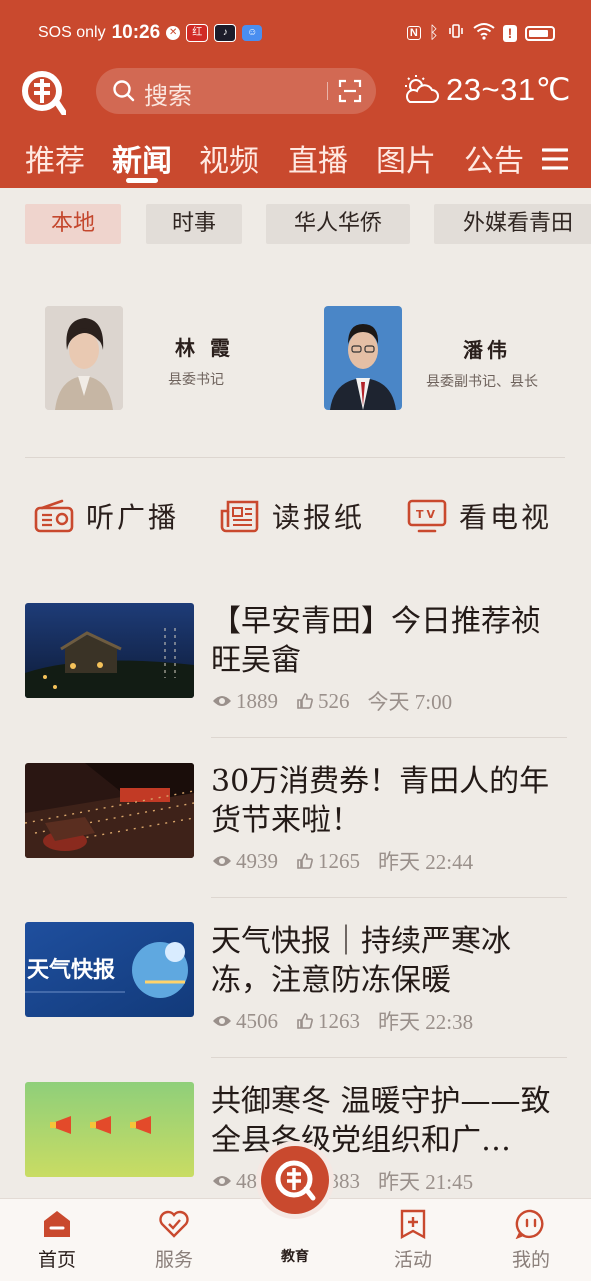 This screenshot has height=1281, width=591. I want to click on sub-tabs: 本地 时事 华人华侨 外媒看青田, so click(295, 224).